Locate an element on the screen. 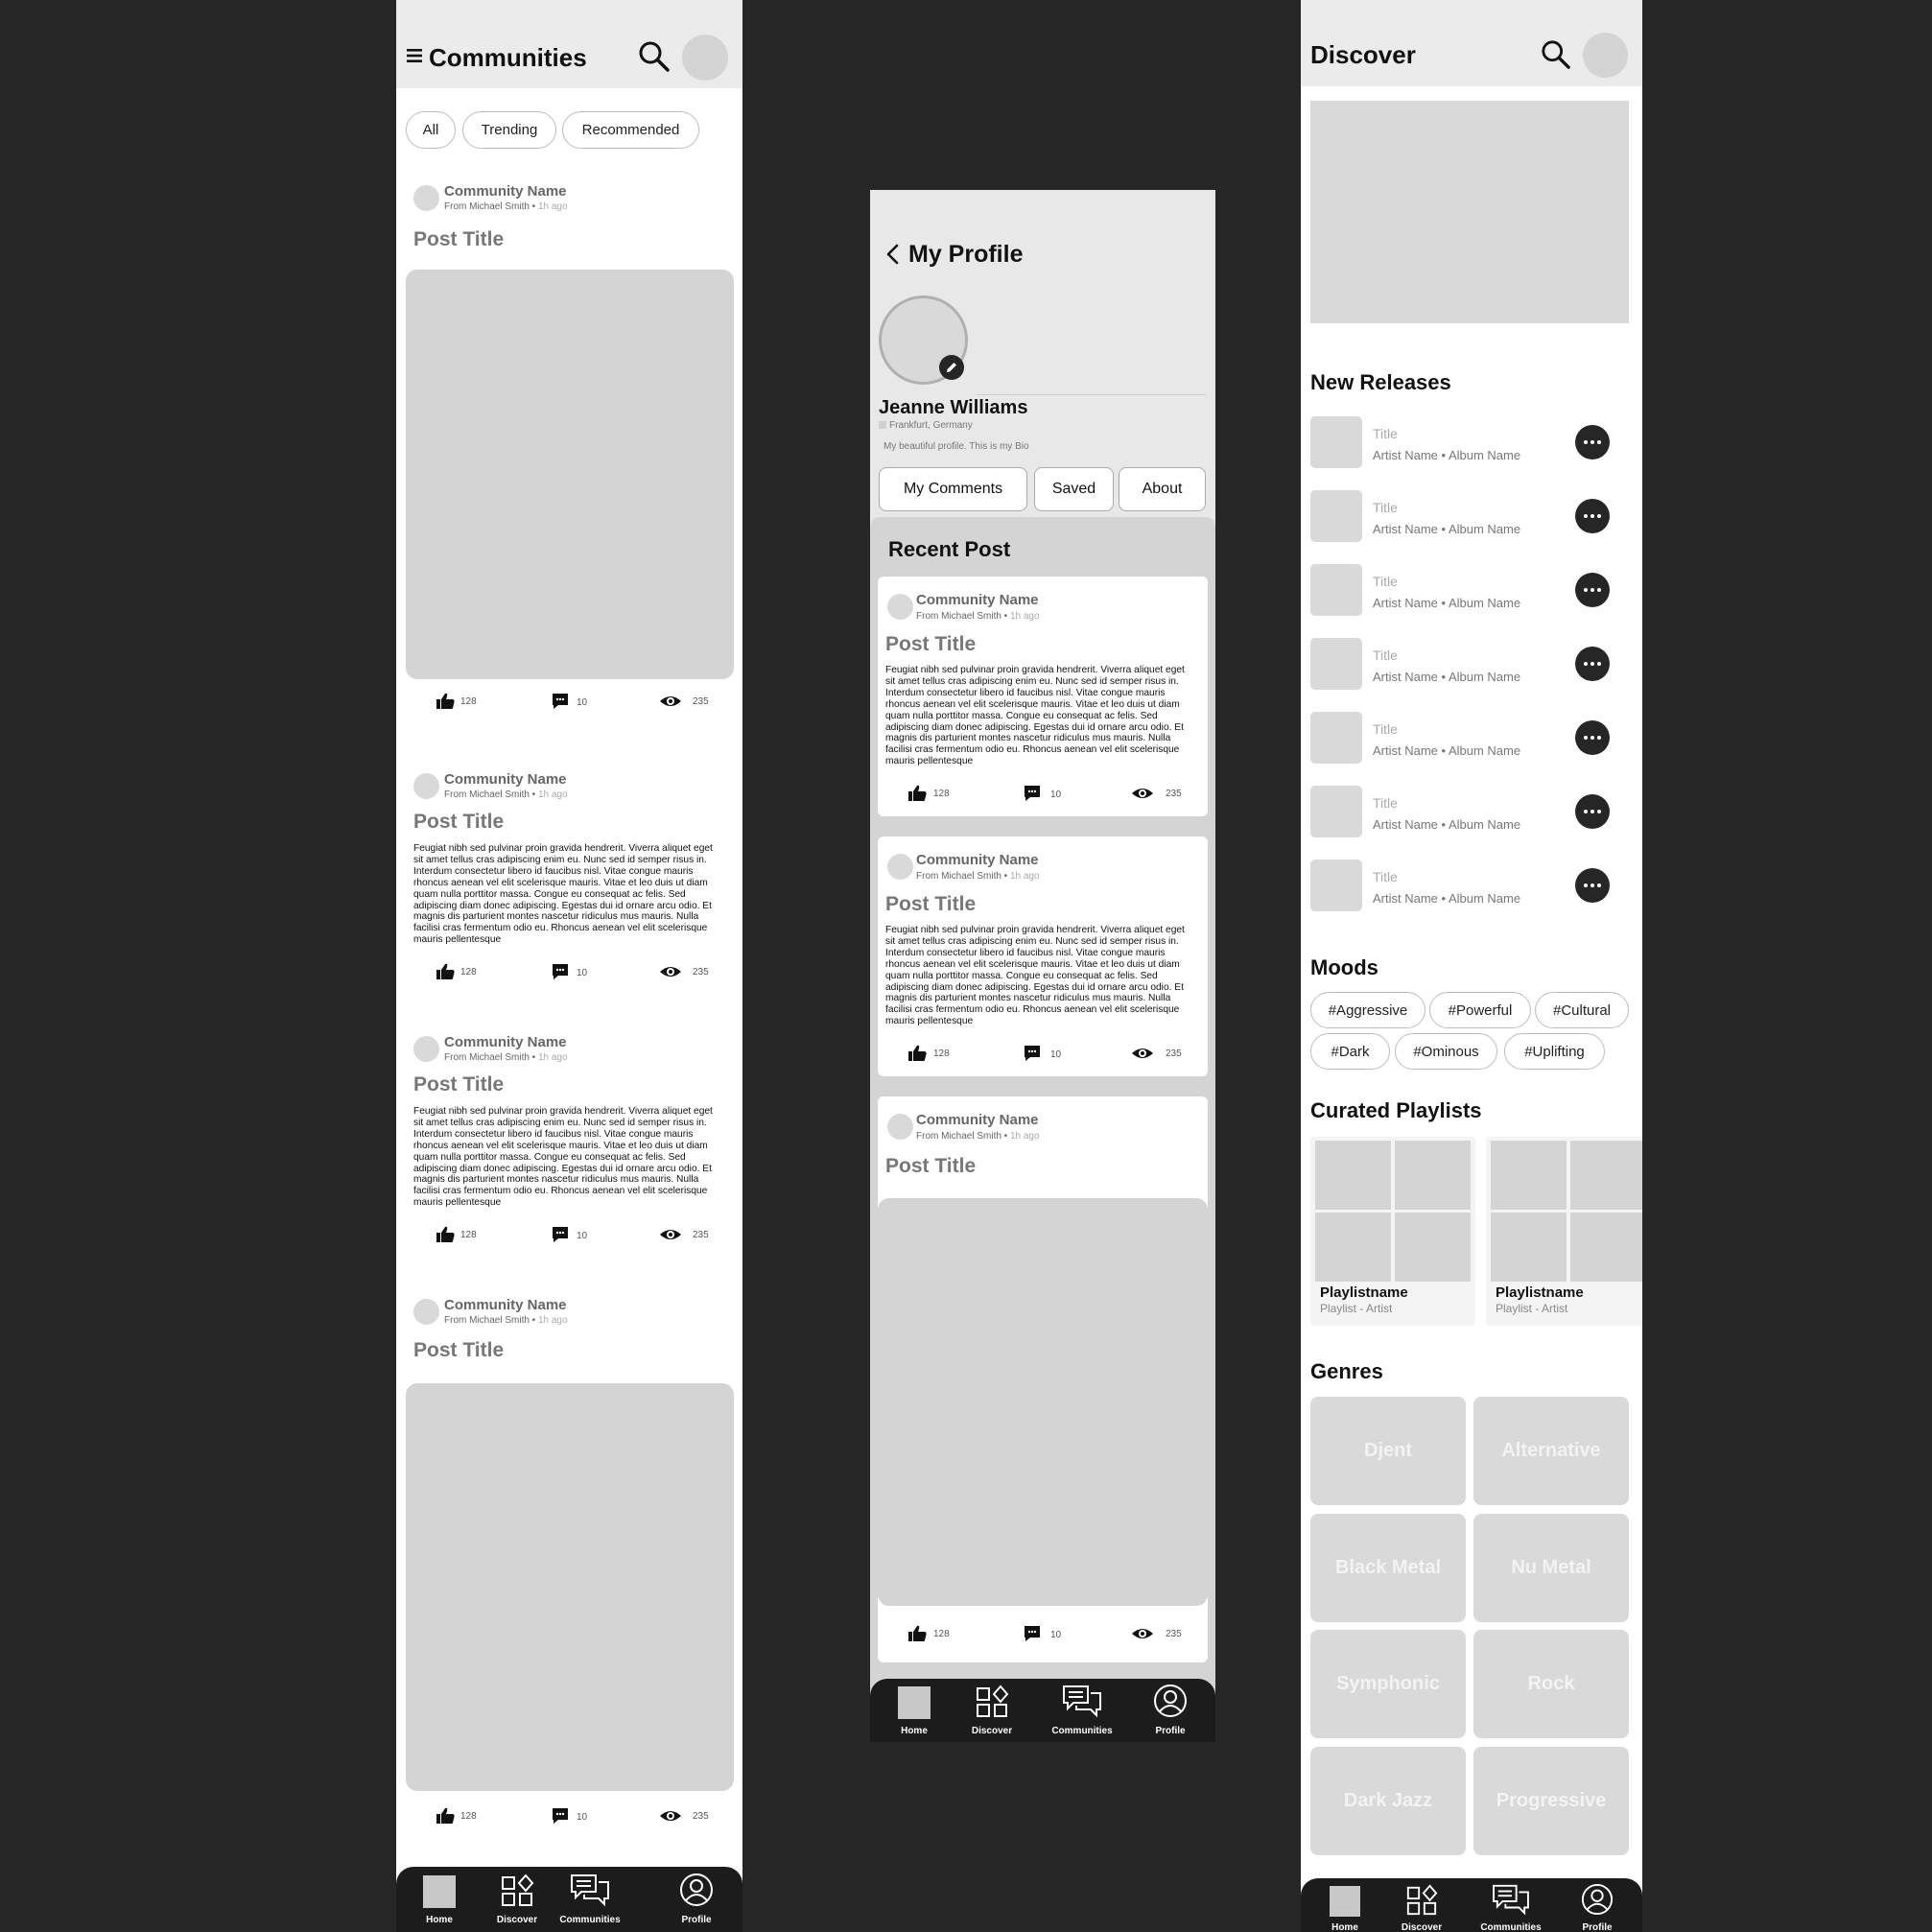 The width and height of the screenshot is (1932, 1932). genre-card: Djent is located at coordinates (1388, 1451).